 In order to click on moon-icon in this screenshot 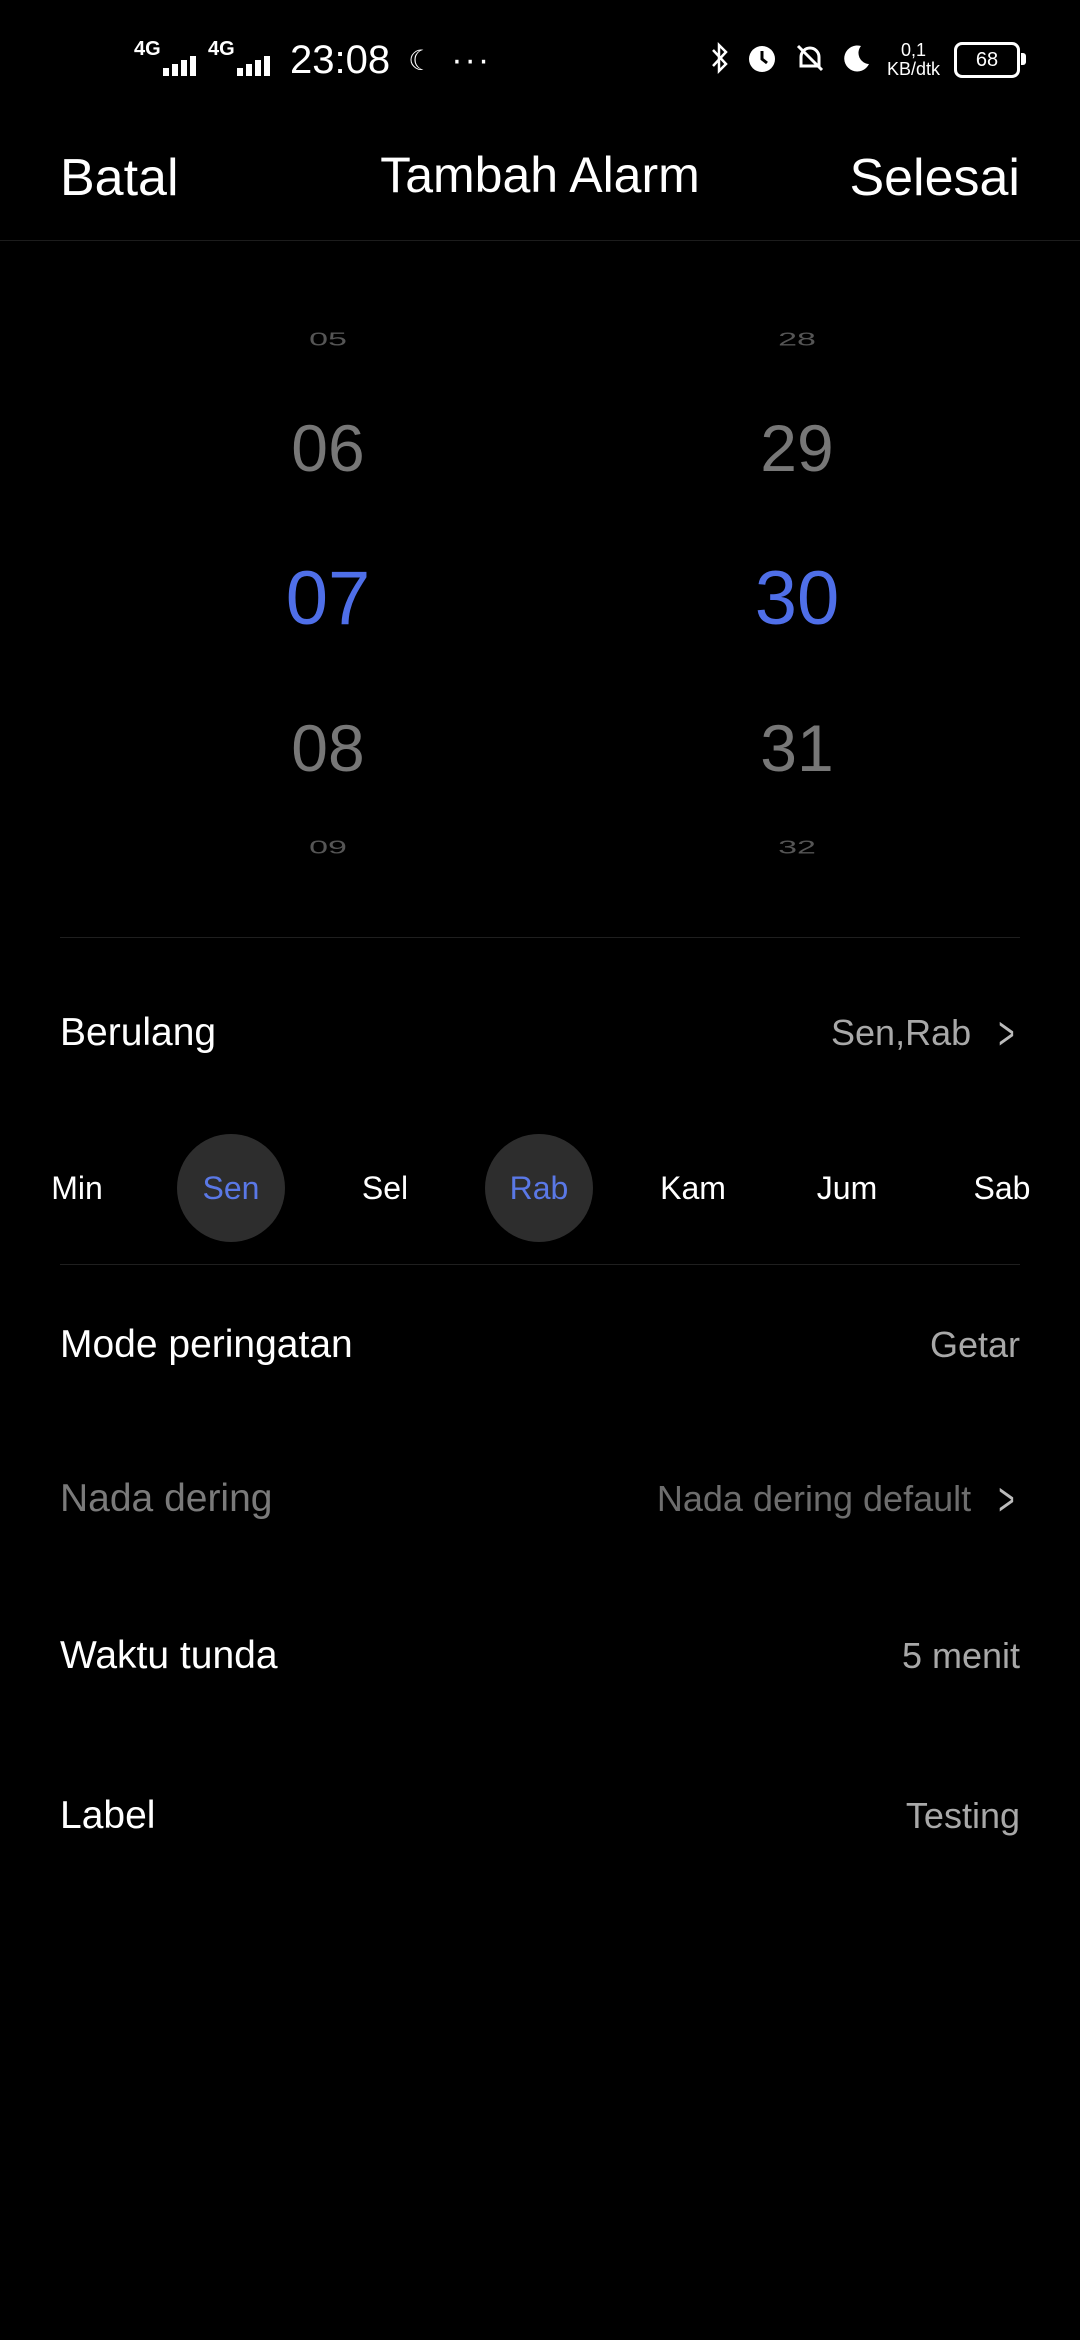, I will do `click(857, 60)`.